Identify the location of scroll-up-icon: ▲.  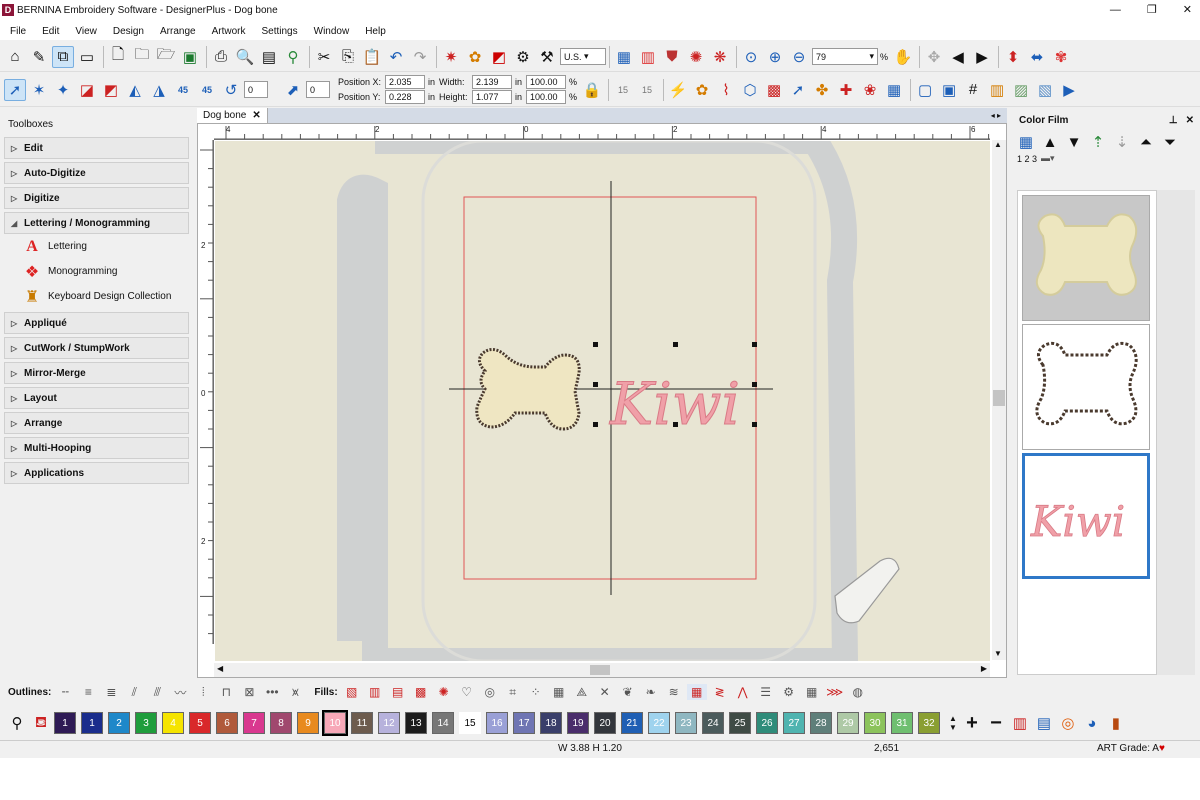
(998, 144).